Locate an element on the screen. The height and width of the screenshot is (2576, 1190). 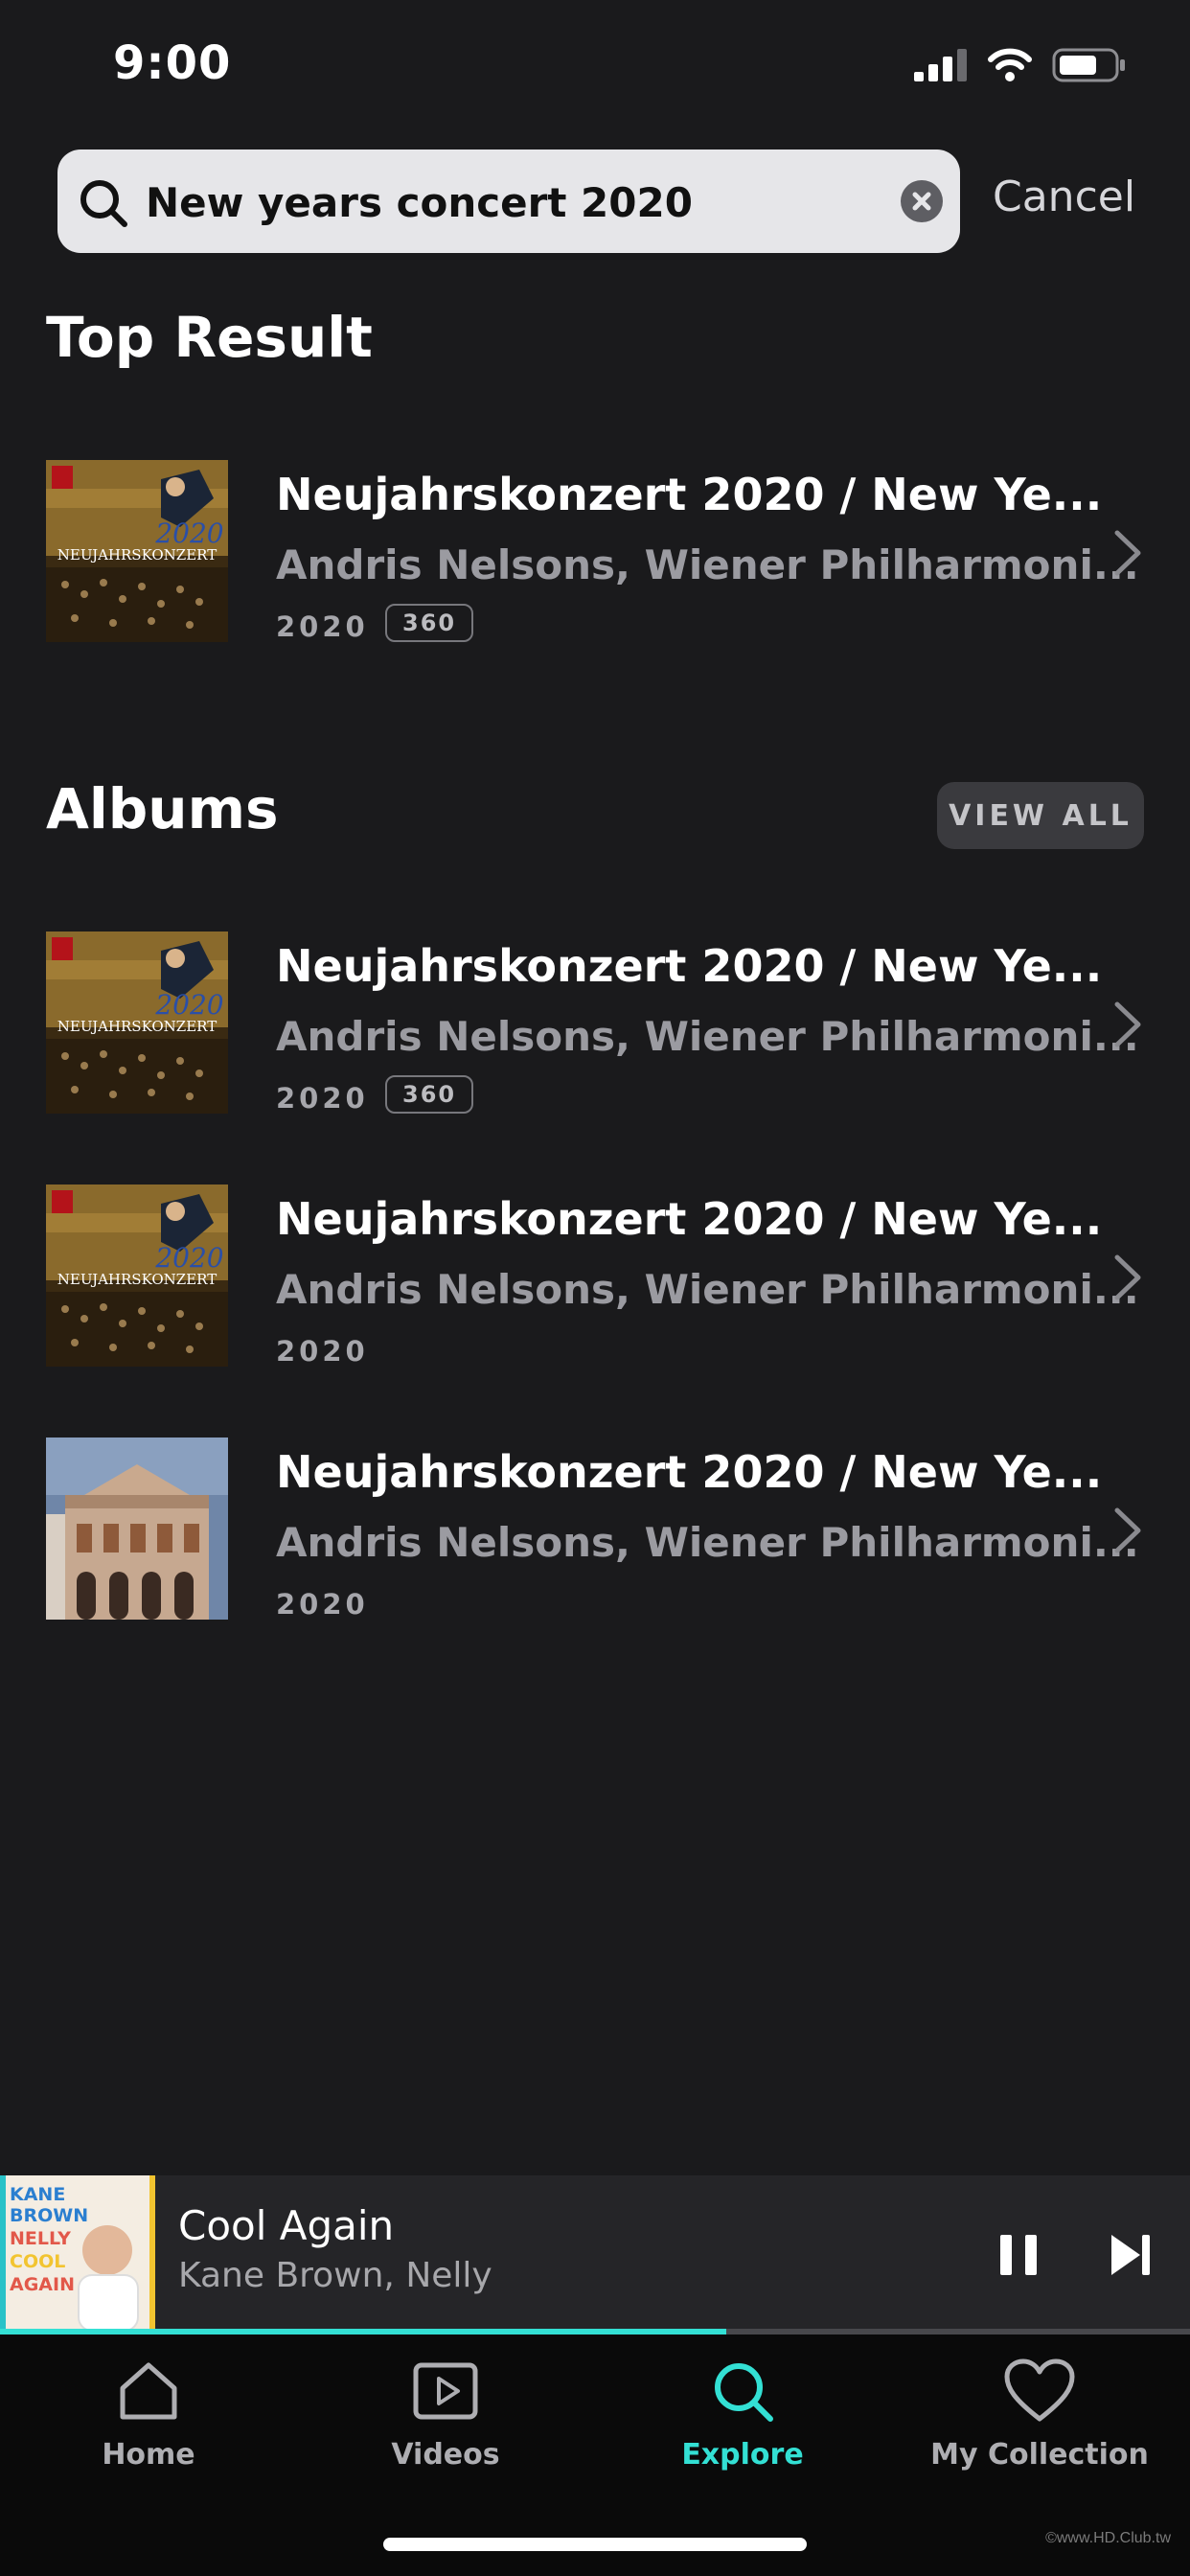
search-query: New years concert 2020 is located at coordinates (420, 203).